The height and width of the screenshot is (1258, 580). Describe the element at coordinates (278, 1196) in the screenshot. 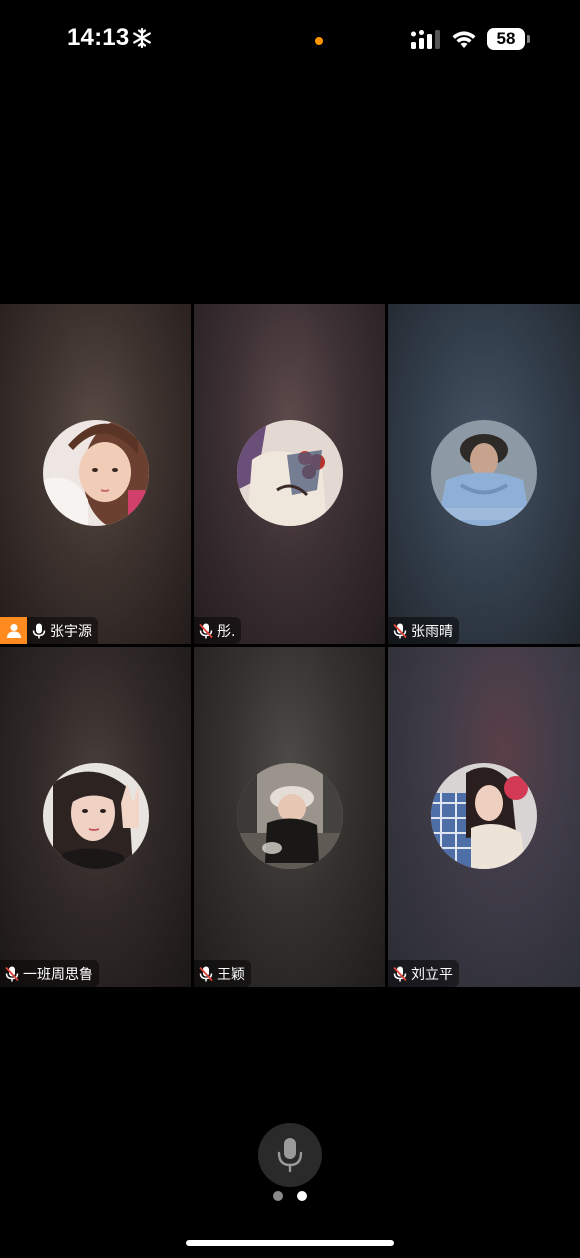

I see `page-dot` at that location.